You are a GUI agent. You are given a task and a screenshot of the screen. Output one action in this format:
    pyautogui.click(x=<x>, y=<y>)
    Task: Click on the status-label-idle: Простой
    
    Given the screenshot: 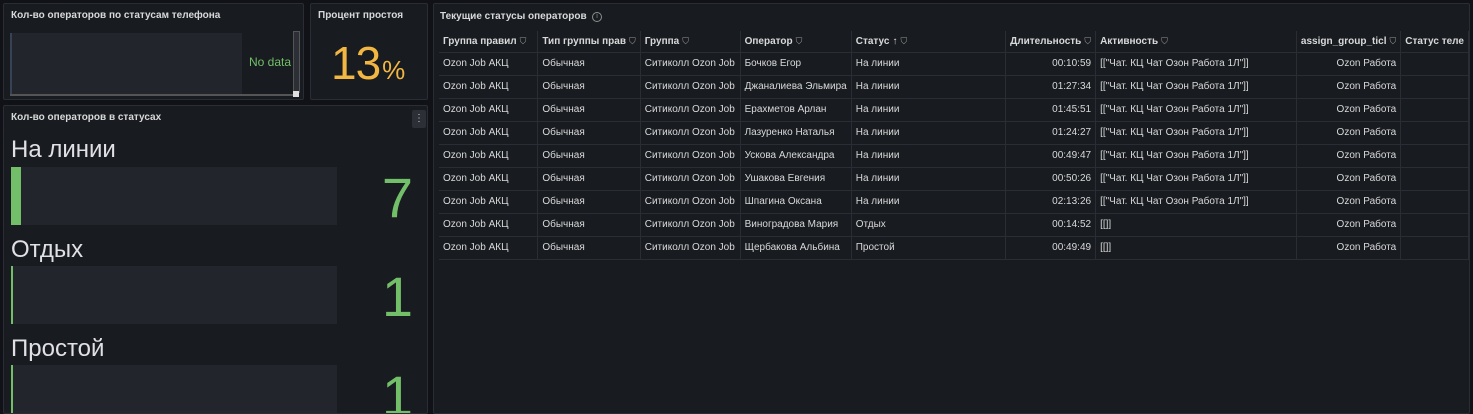 What is the action you would take?
    pyautogui.click(x=58, y=348)
    